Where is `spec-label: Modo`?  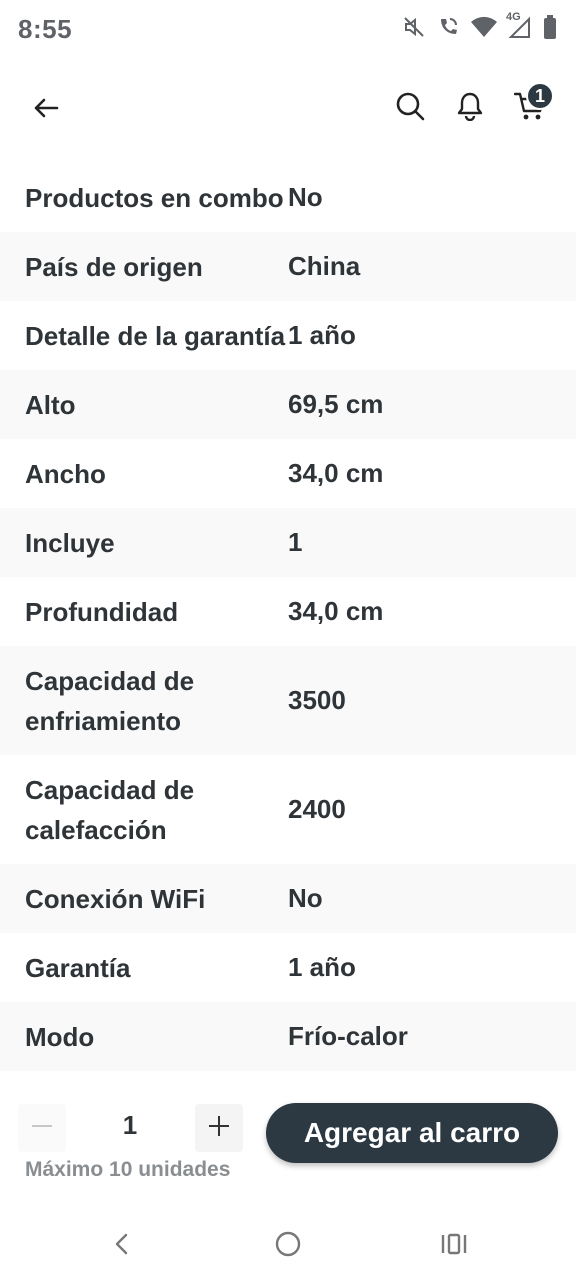 spec-label: Modo is located at coordinates (60, 1036).